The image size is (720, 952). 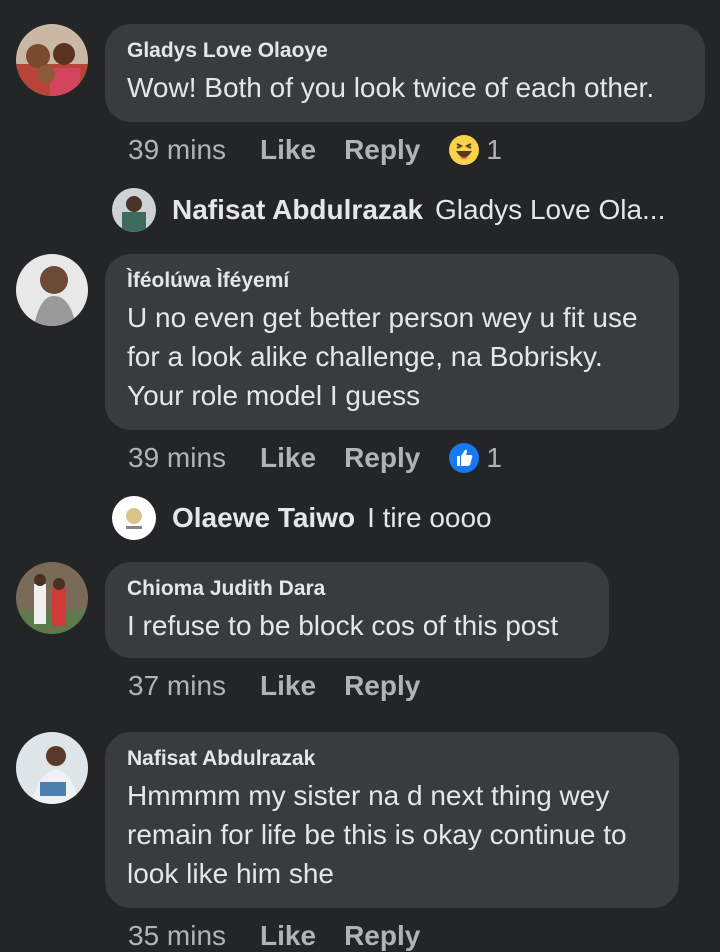 I want to click on like-thumb-icon, so click(x=464, y=458).